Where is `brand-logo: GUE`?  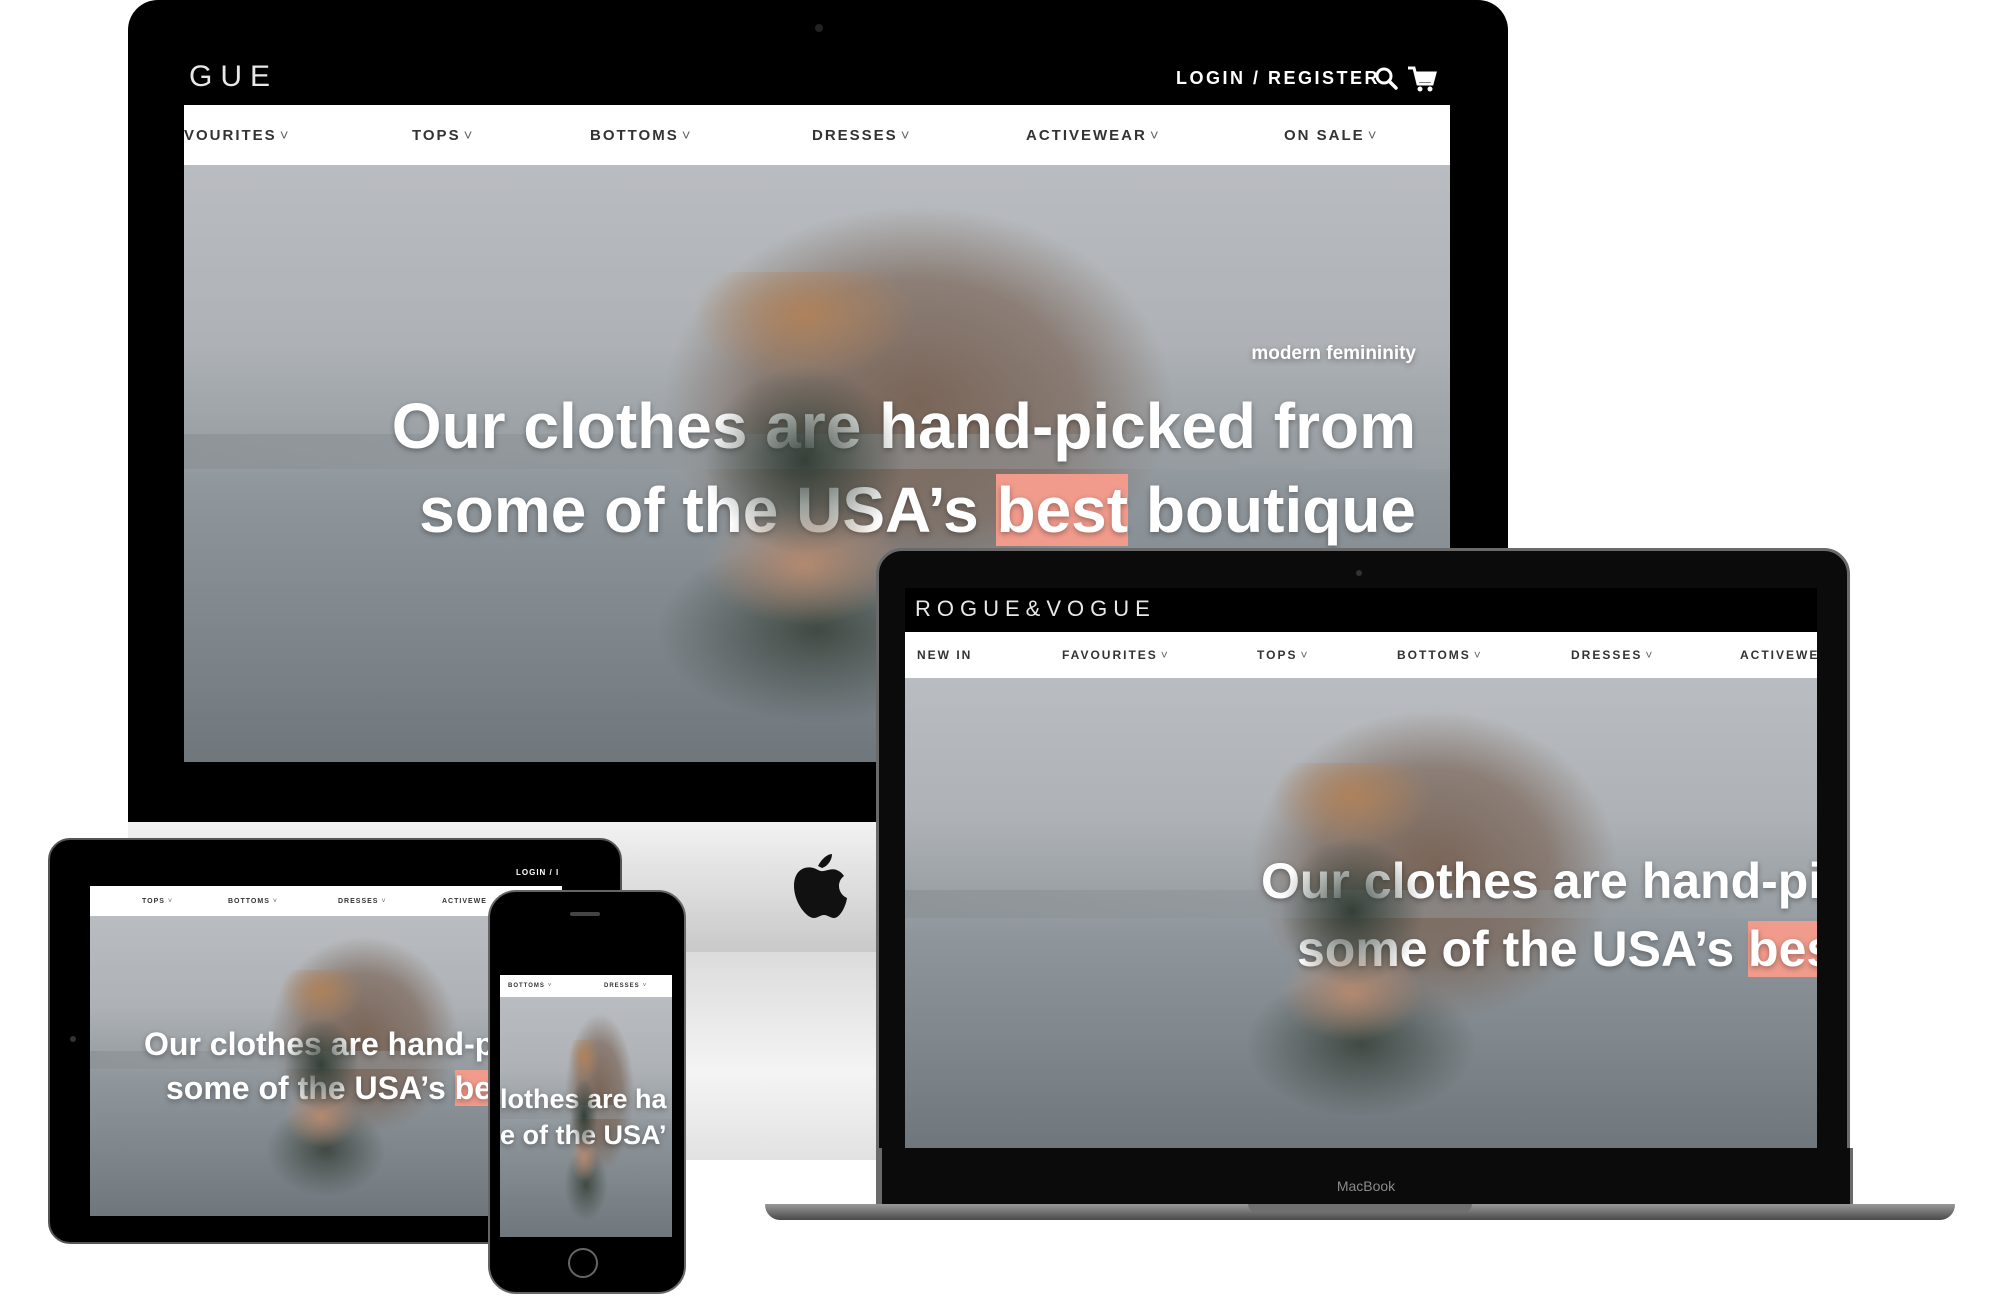
brand-logo: GUE is located at coordinates (233, 77).